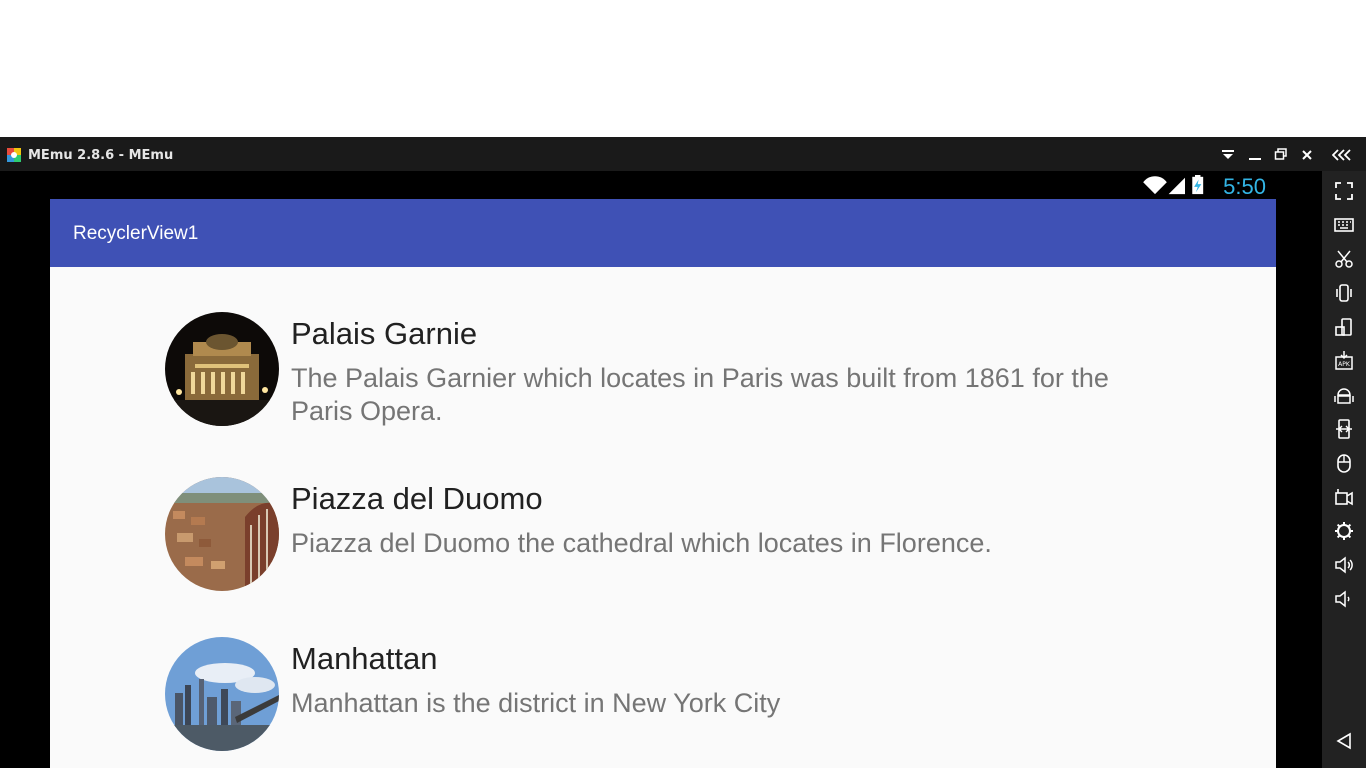  Describe the element at coordinates (1344, 225) in the screenshot. I see `keyboard-icon` at that location.